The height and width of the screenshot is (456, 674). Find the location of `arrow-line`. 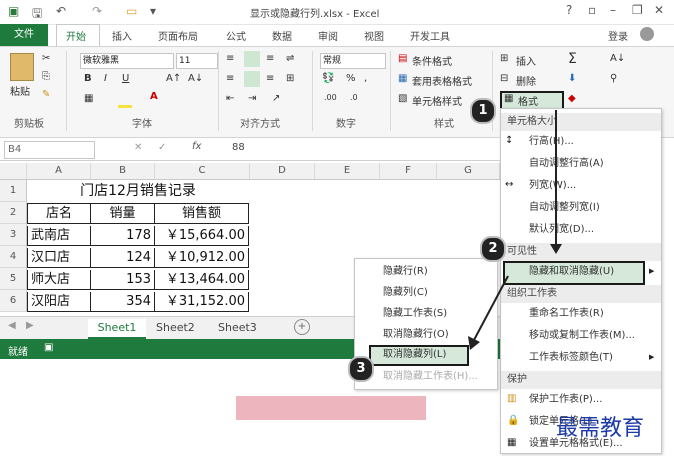

arrow-line is located at coordinates (491, 308).